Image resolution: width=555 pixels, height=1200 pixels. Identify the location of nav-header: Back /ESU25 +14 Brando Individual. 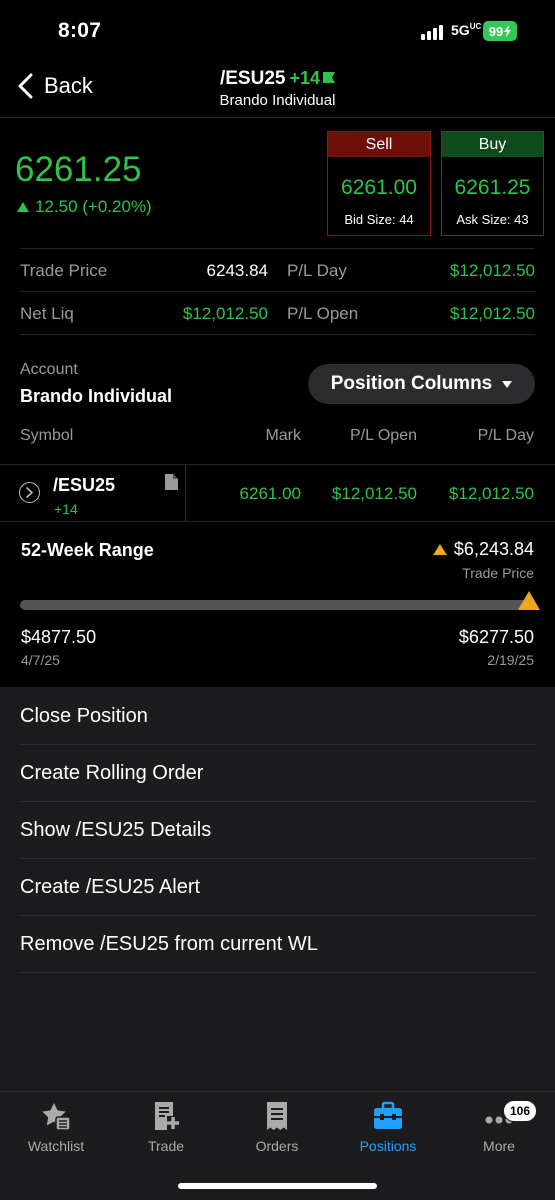
(277, 90).